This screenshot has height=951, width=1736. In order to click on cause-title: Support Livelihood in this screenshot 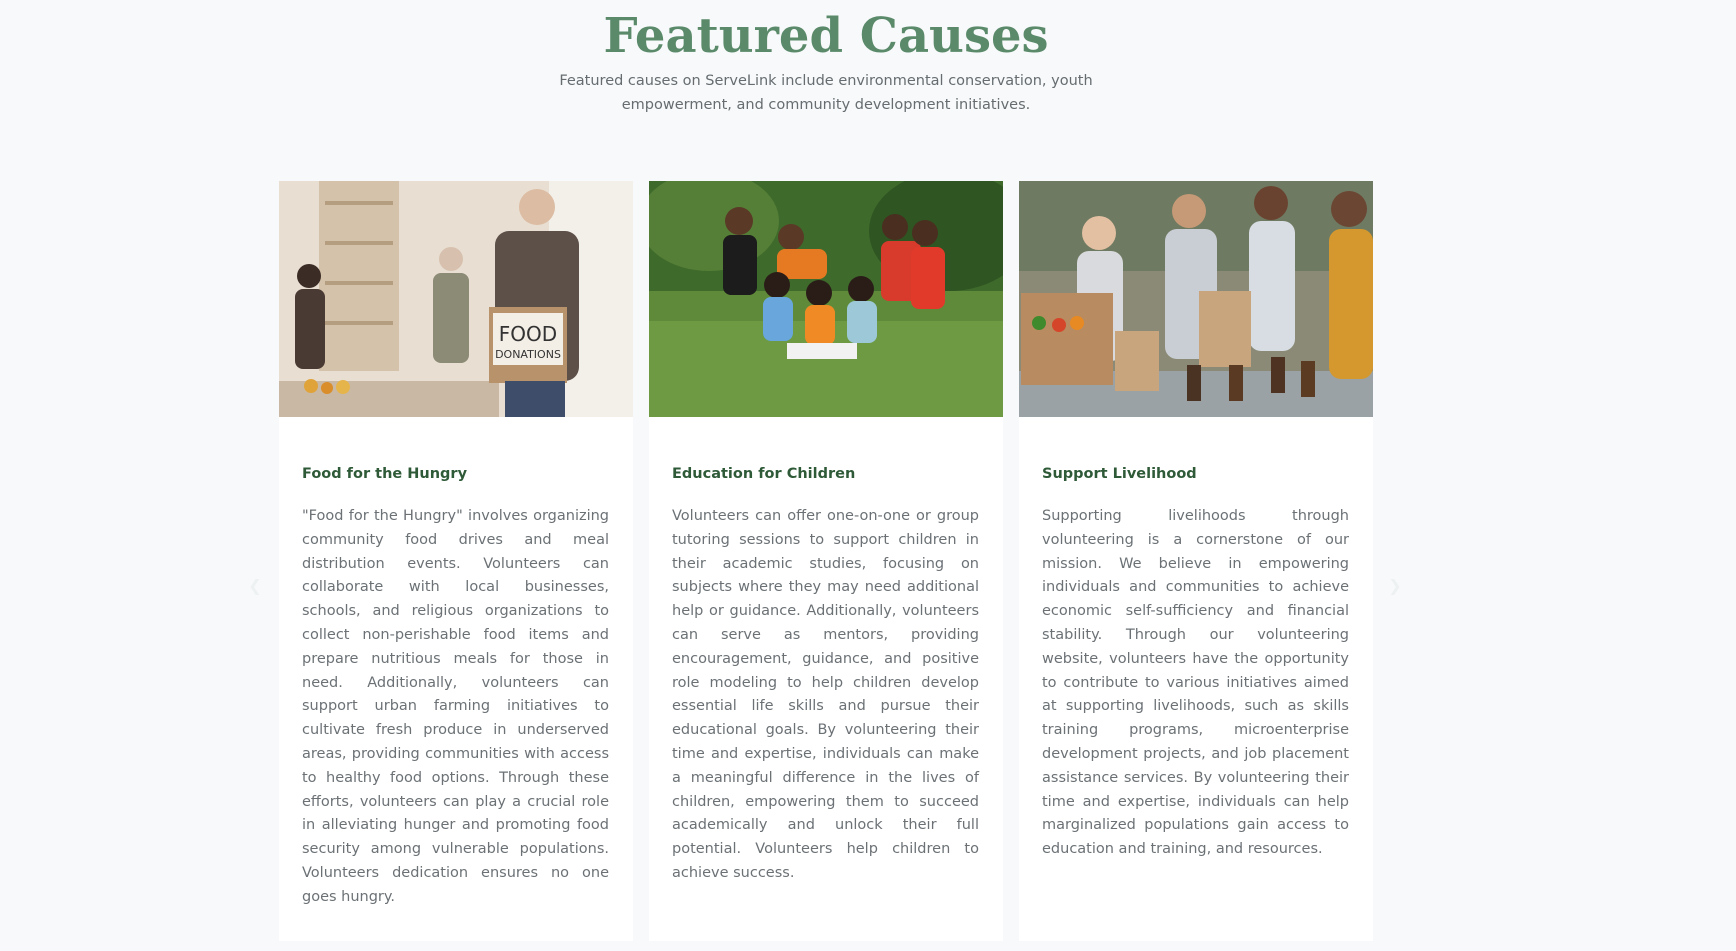, I will do `click(1195, 474)`.